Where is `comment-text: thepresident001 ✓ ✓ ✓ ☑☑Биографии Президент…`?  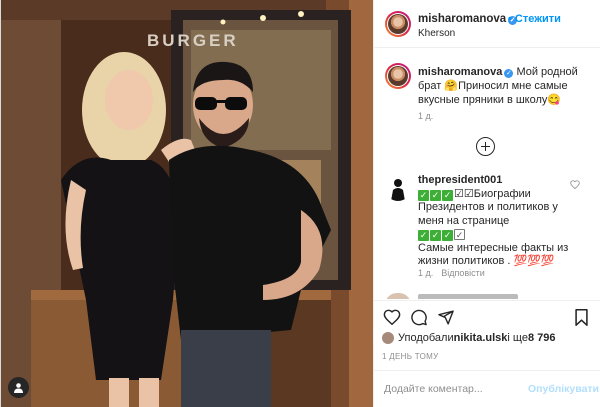
comment-text: thepresident001 ✓ ✓ ✓ ☑☑Биографии Президент… is located at coordinates (498, 221).